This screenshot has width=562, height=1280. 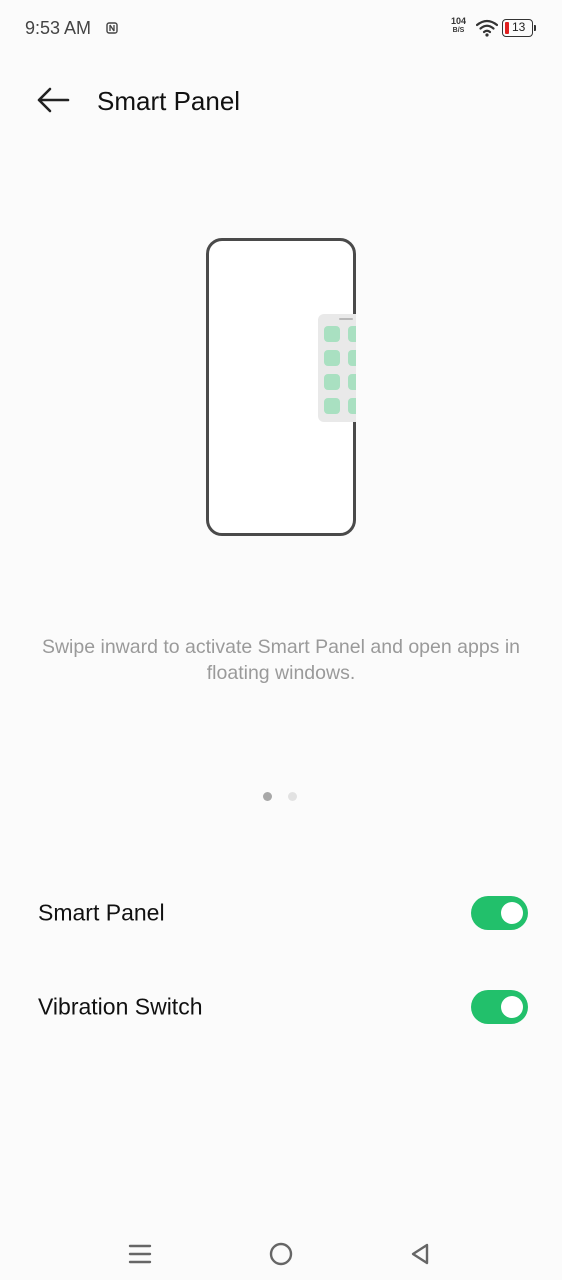 I want to click on network-speed-value: 104, so click(x=459, y=21).